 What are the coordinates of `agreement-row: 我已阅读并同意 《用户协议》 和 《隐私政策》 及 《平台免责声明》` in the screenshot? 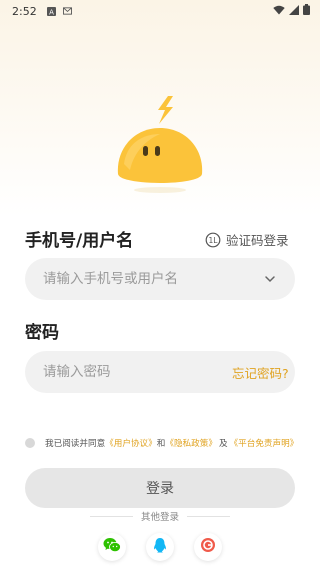 It's located at (165, 443).